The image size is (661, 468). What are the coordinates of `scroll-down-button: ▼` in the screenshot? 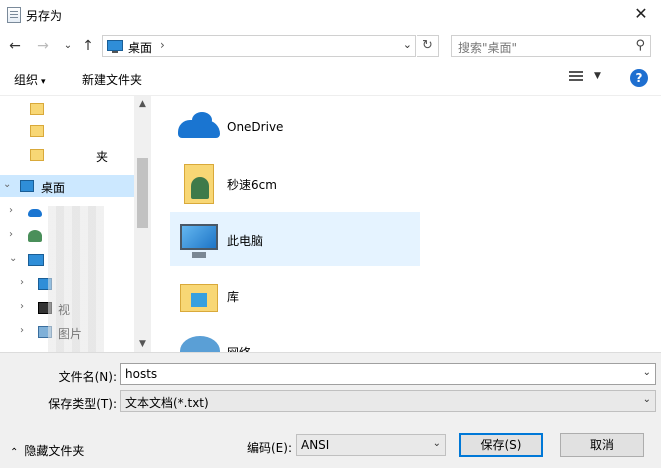 It's located at (142, 344).